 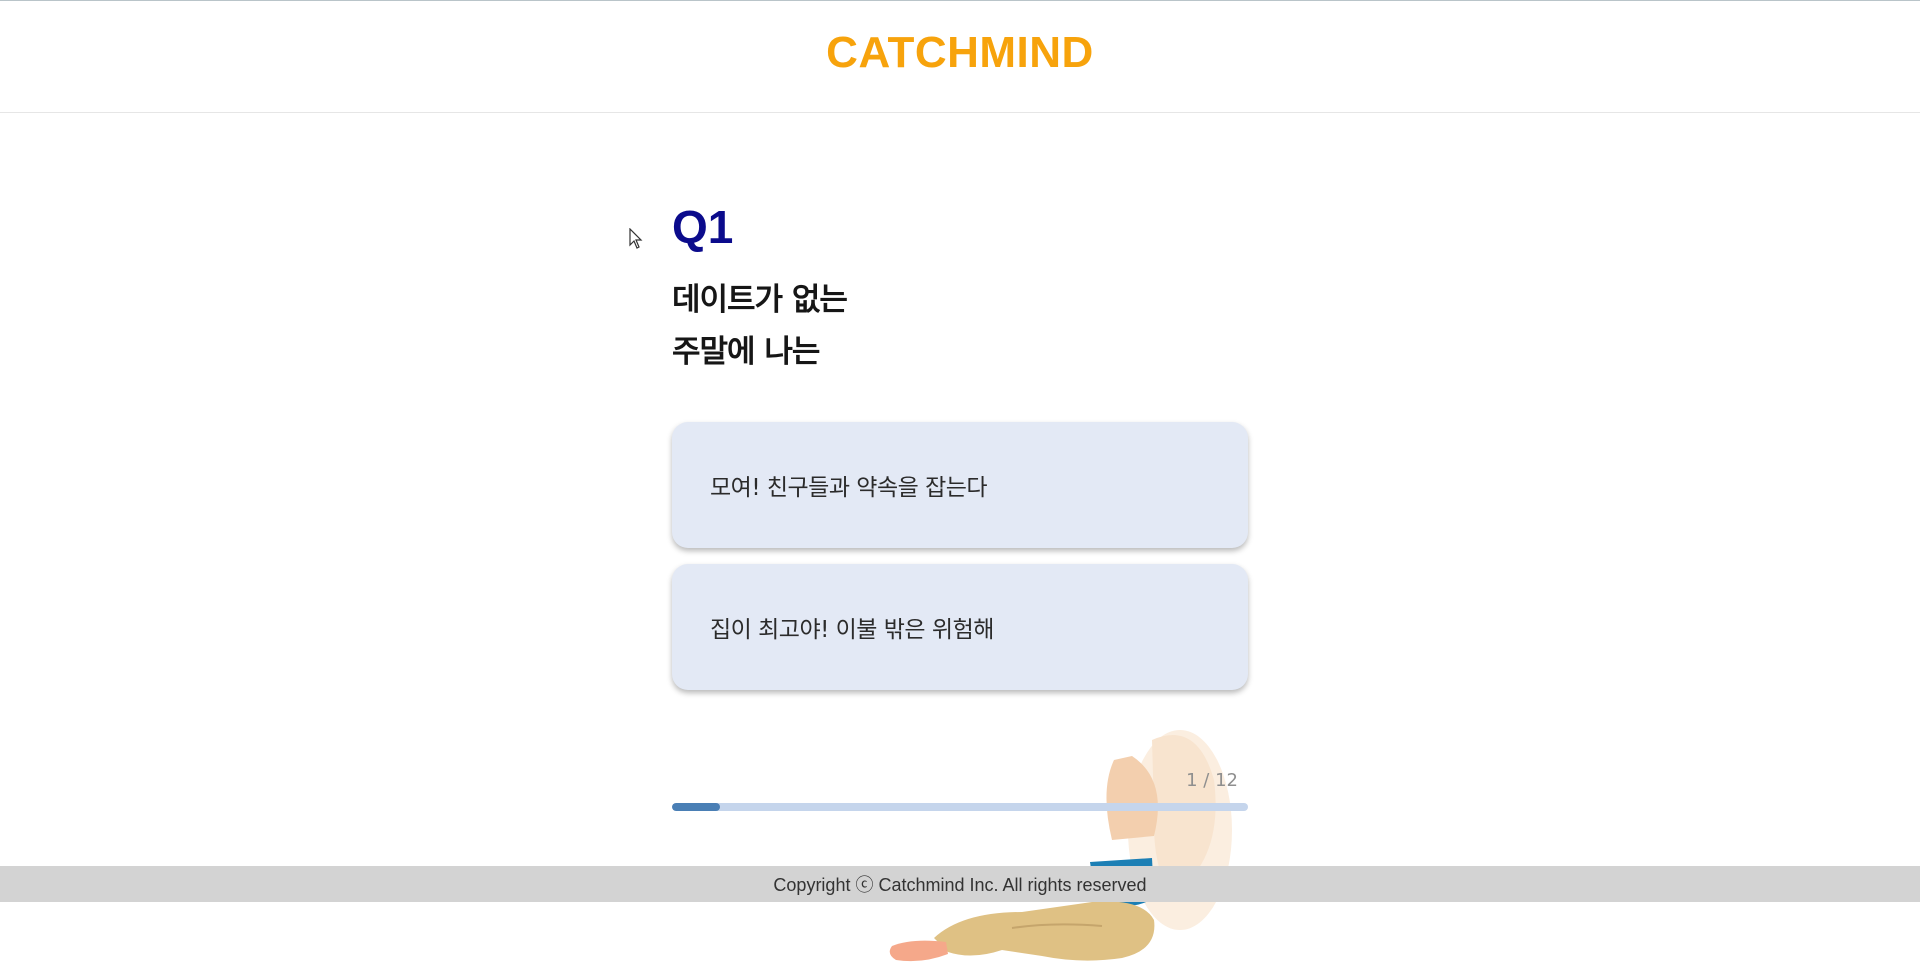 What do you see at coordinates (960, 53) in the screenshot?
I see `catchmind-logo: CATCHMIND` at bounding box center [960, 53].